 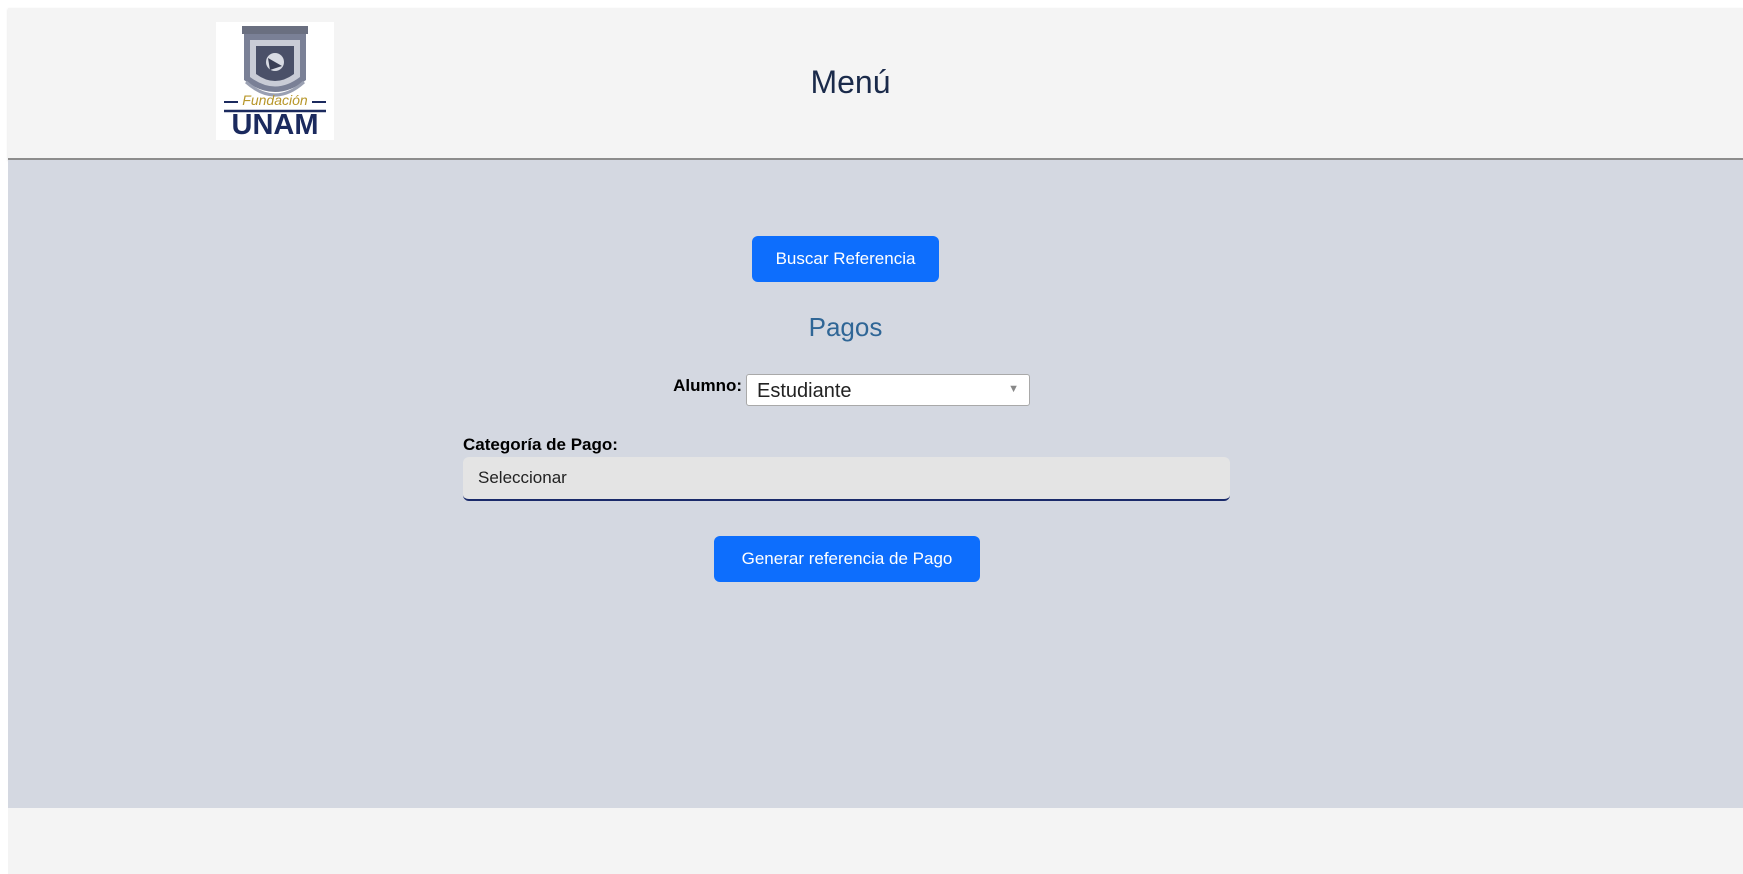 What do you see at coordinates (845, 259) in the screenshot?
I see `search-reference-button: Buscar Referencia` at bounding box center [845, 259].